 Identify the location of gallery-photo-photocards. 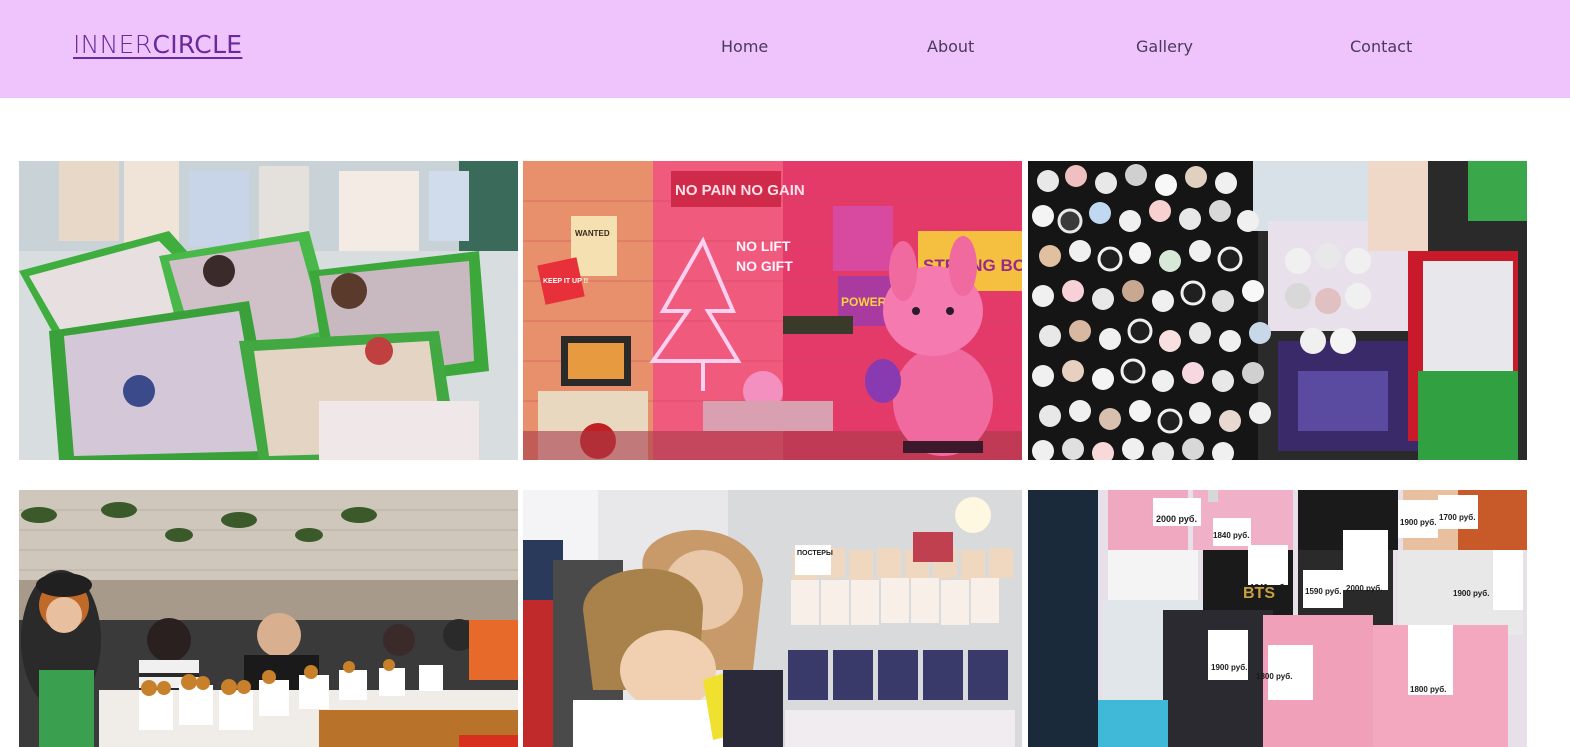
(268, 310).